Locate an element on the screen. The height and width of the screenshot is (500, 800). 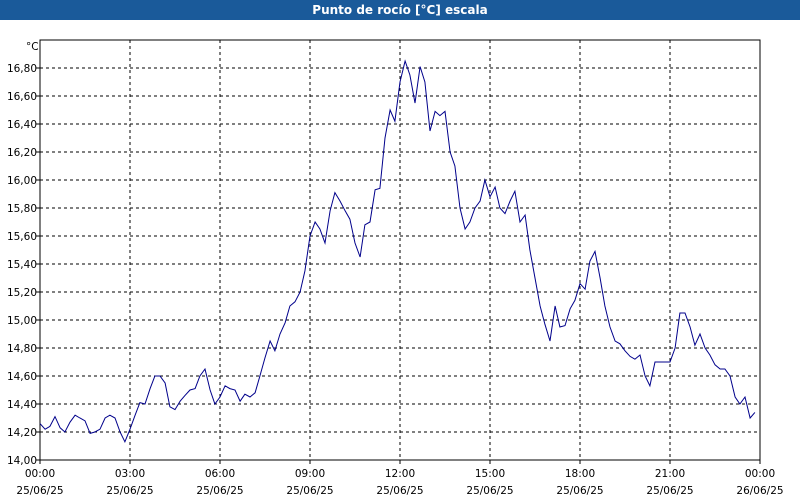
y-tick-label: 15,60 is located at coordinates (22, 237).